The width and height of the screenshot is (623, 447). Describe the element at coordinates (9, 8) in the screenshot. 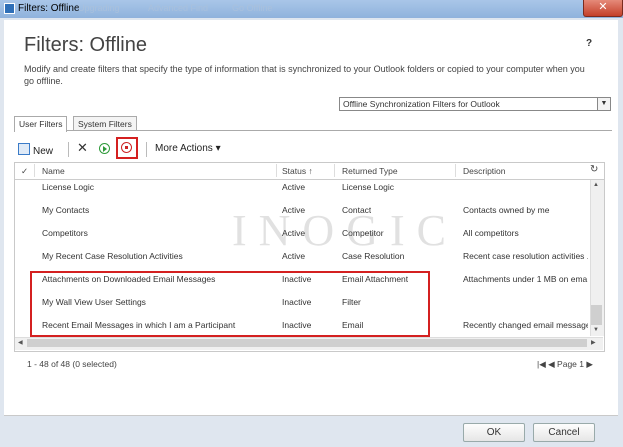

I see `app-icon` at that location.